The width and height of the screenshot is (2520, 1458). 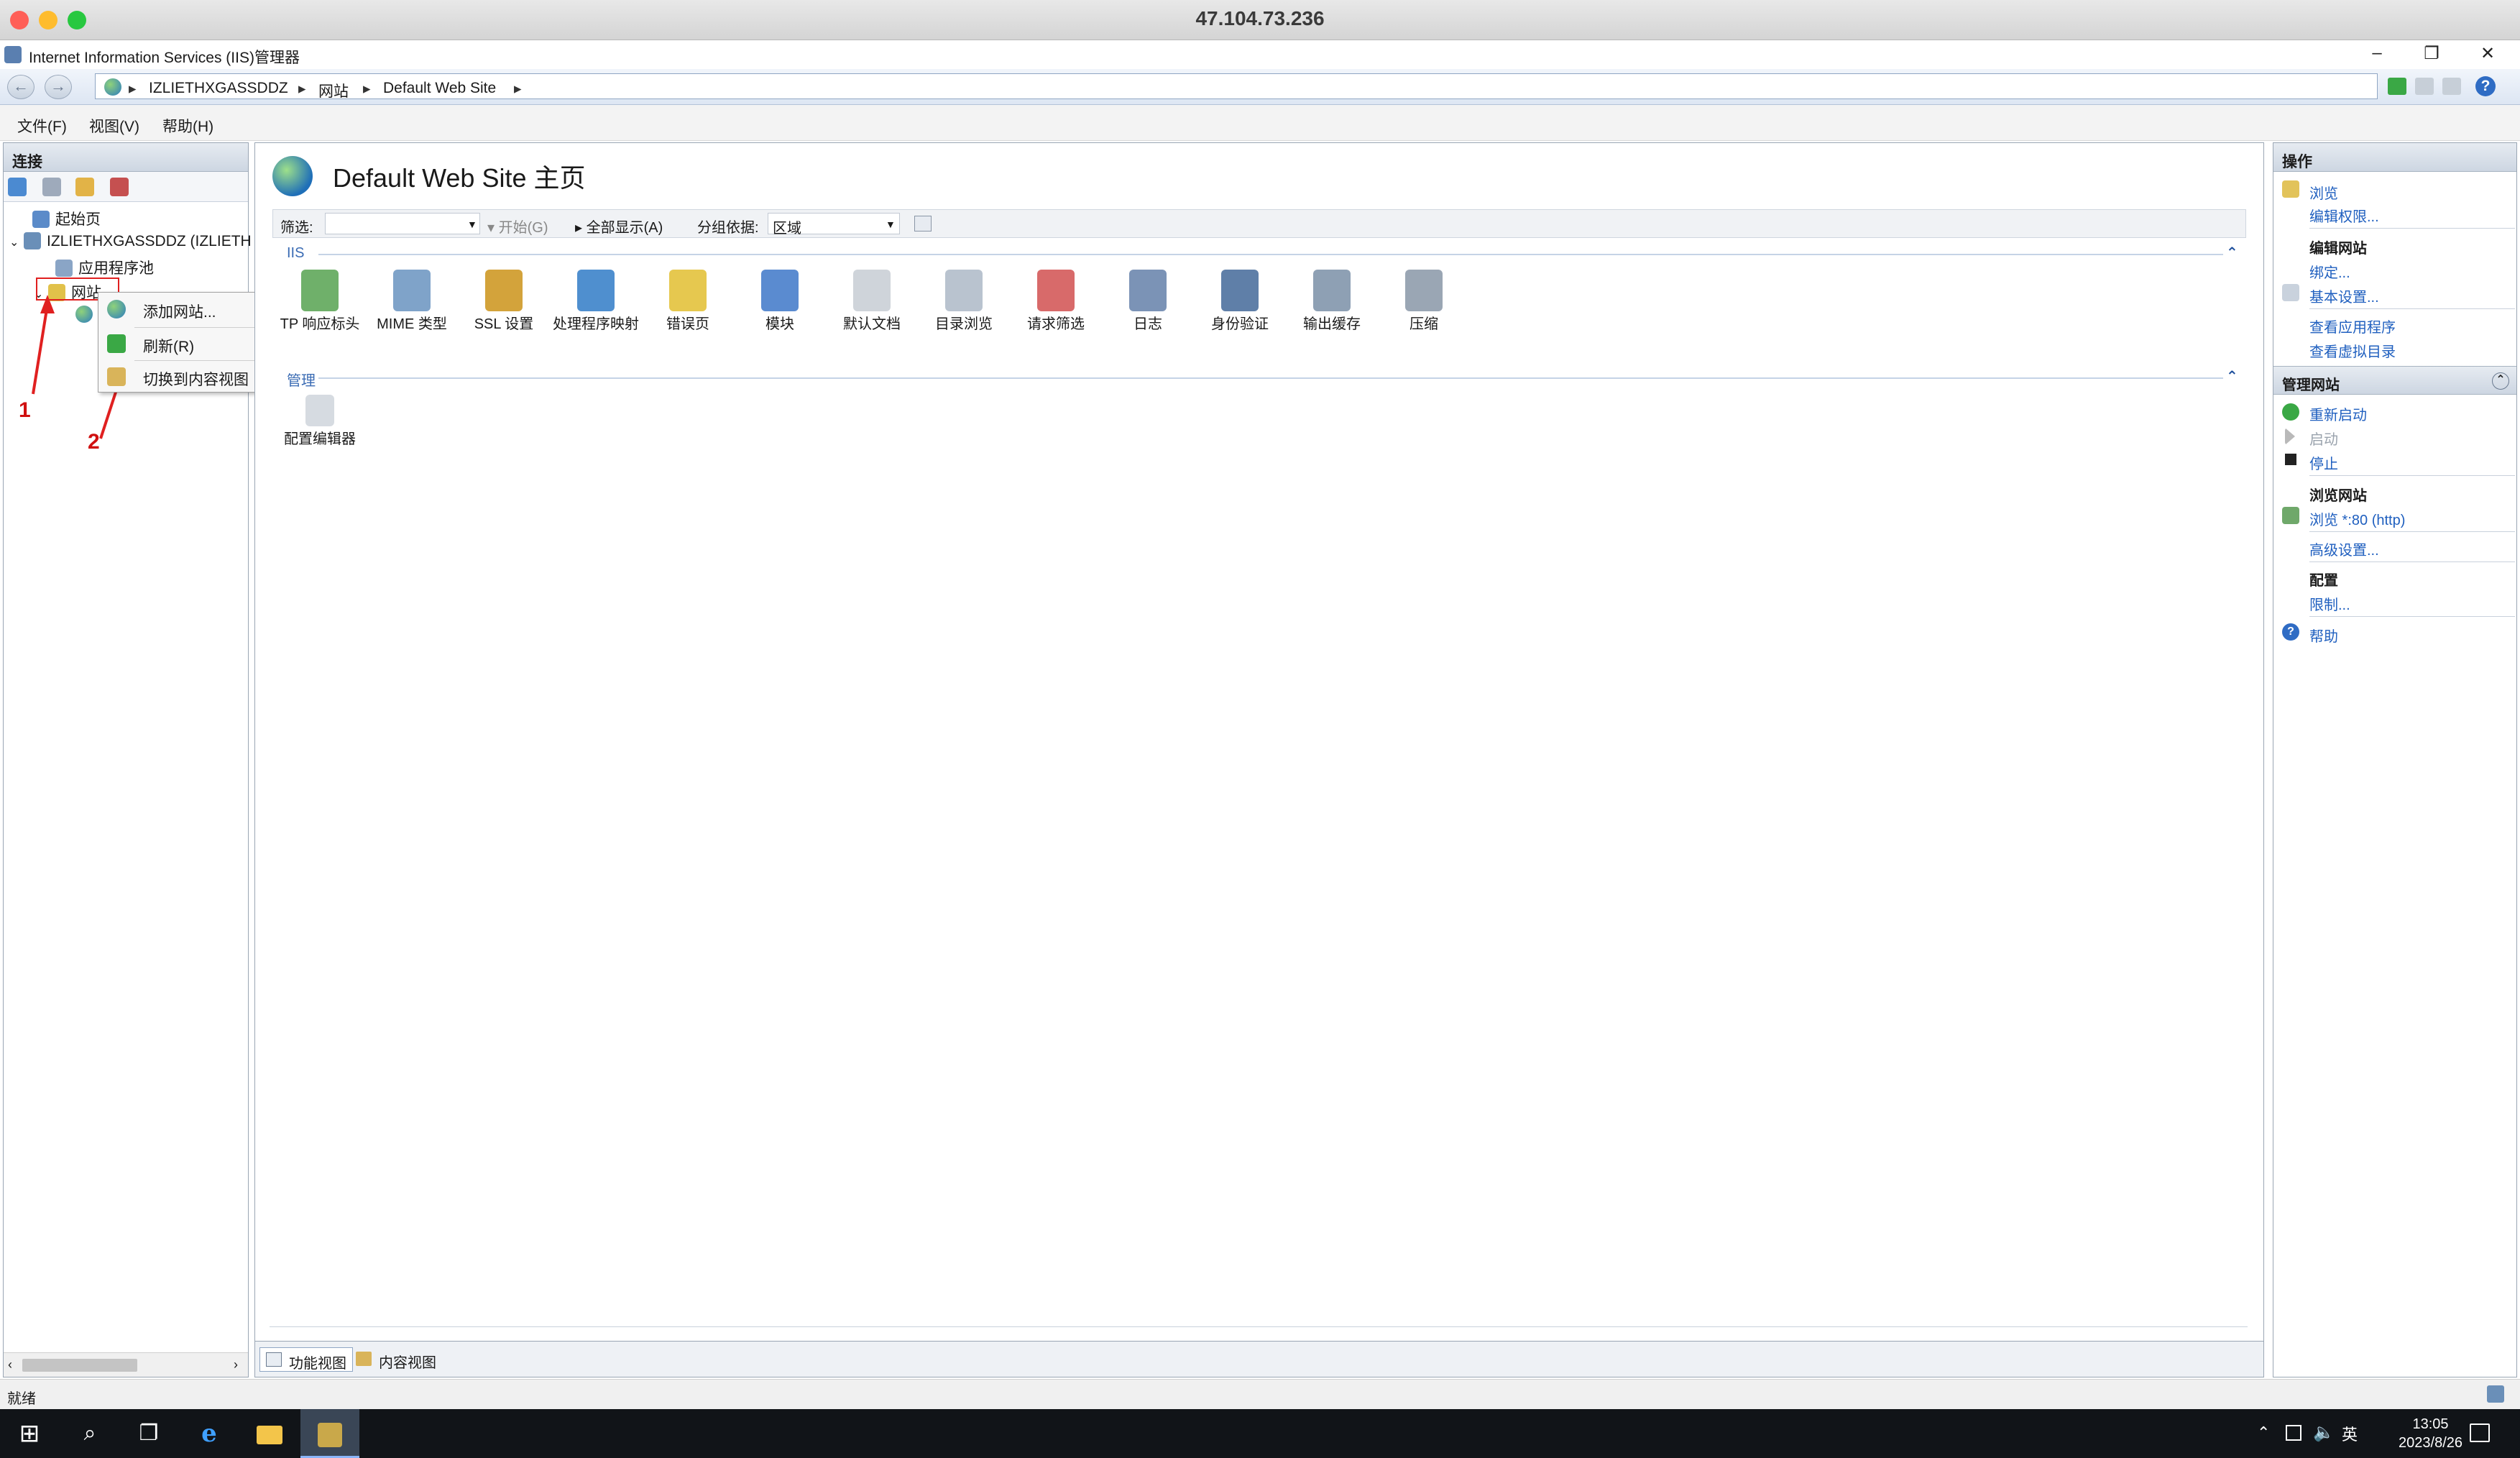 I want to click on save-icon, so click(x=51, y=187).